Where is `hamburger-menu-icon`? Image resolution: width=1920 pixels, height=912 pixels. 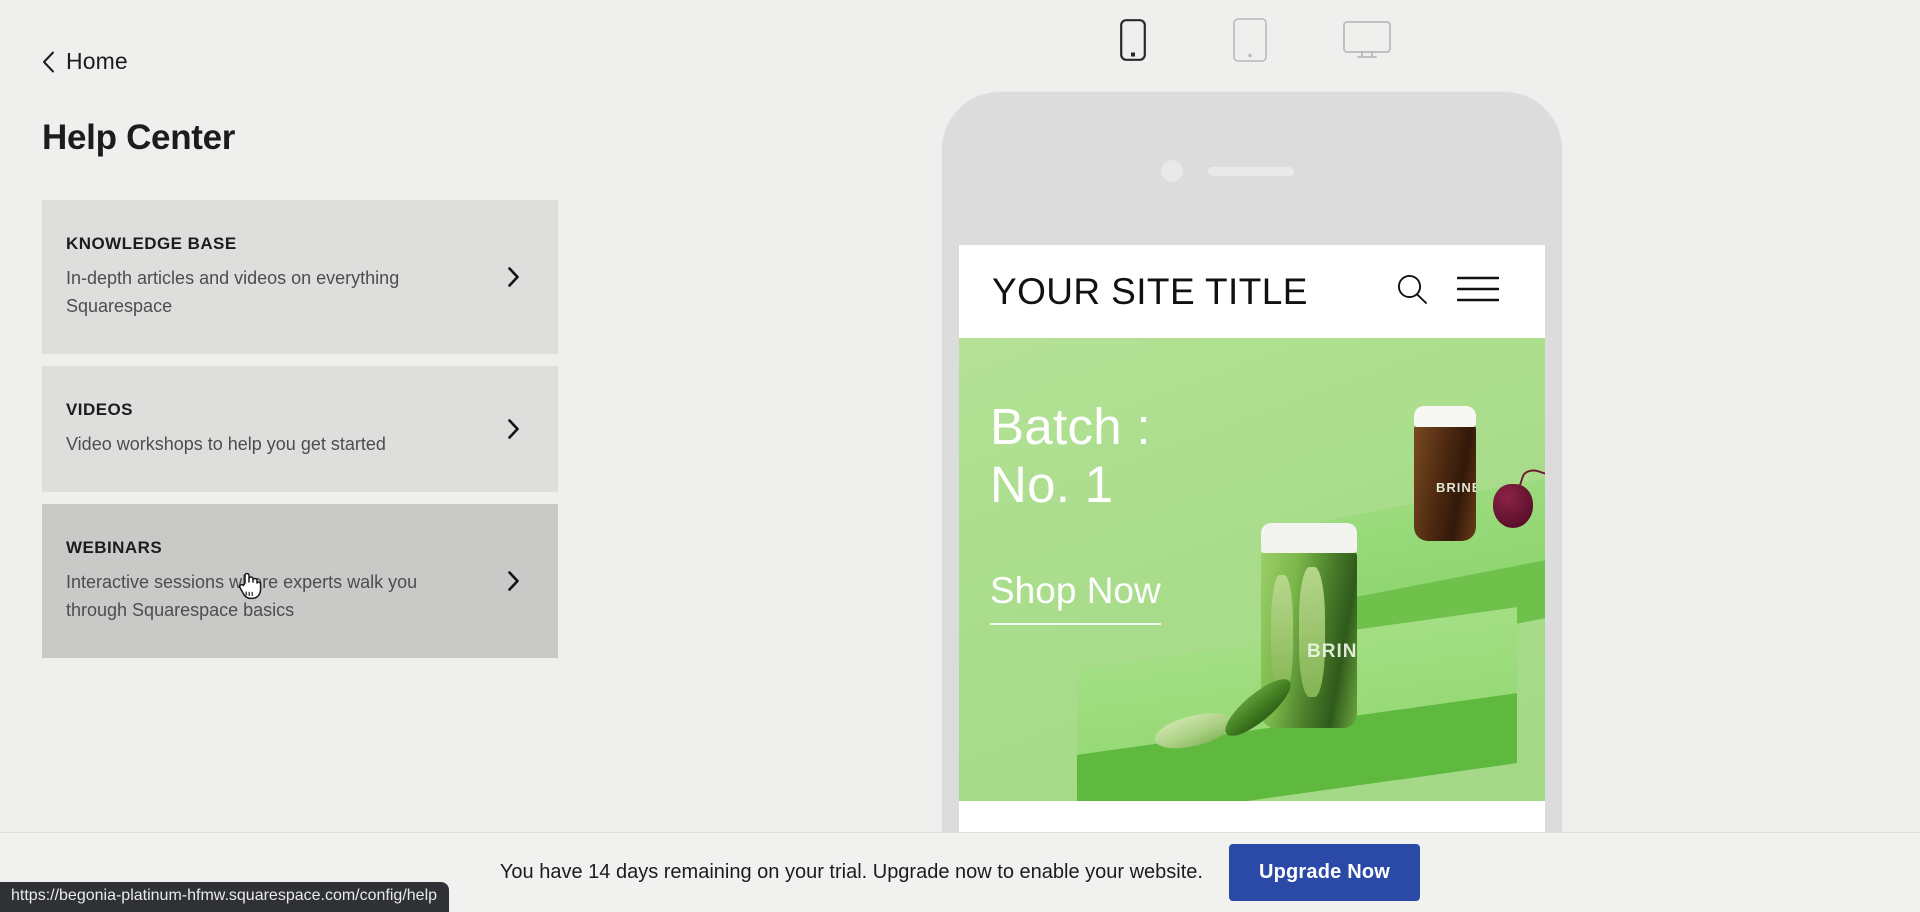
hamburger-menu-icon is located at coordinates (1478, 291).